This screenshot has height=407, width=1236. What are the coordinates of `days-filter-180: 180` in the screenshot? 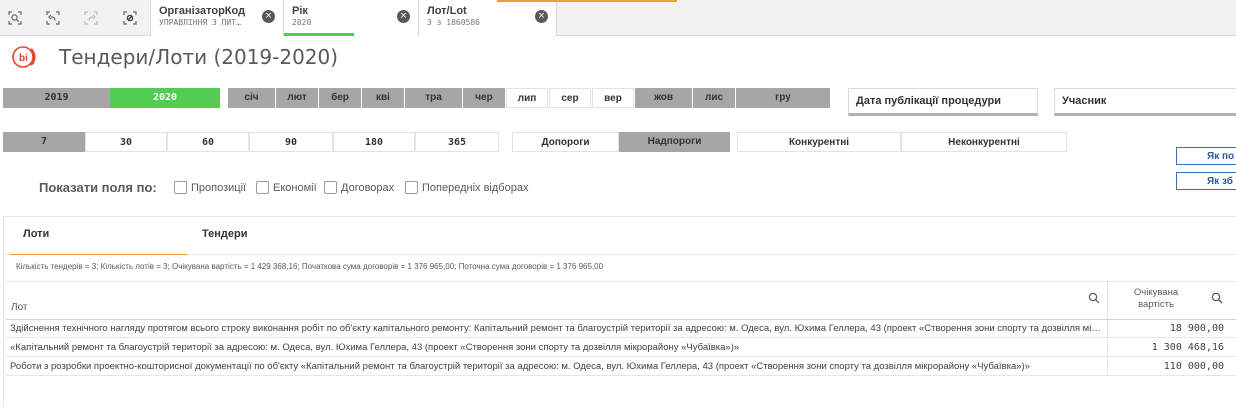 It's located at (374, 142).